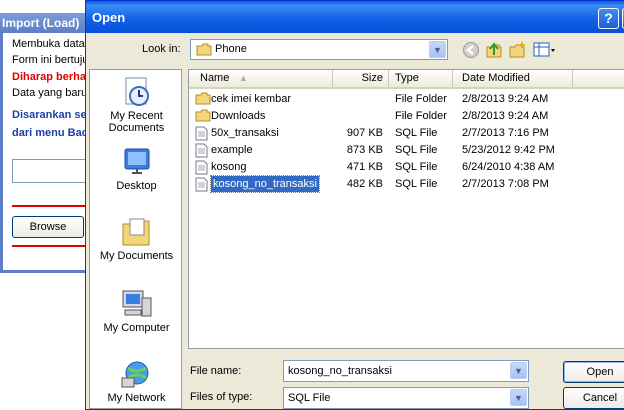 Image resolution: width=624 pixels, height=410 pixels. What do you see at coordinates (136, 303) in the screenshot?
I see `my-computer-icon` at bounding box center [136, 303].